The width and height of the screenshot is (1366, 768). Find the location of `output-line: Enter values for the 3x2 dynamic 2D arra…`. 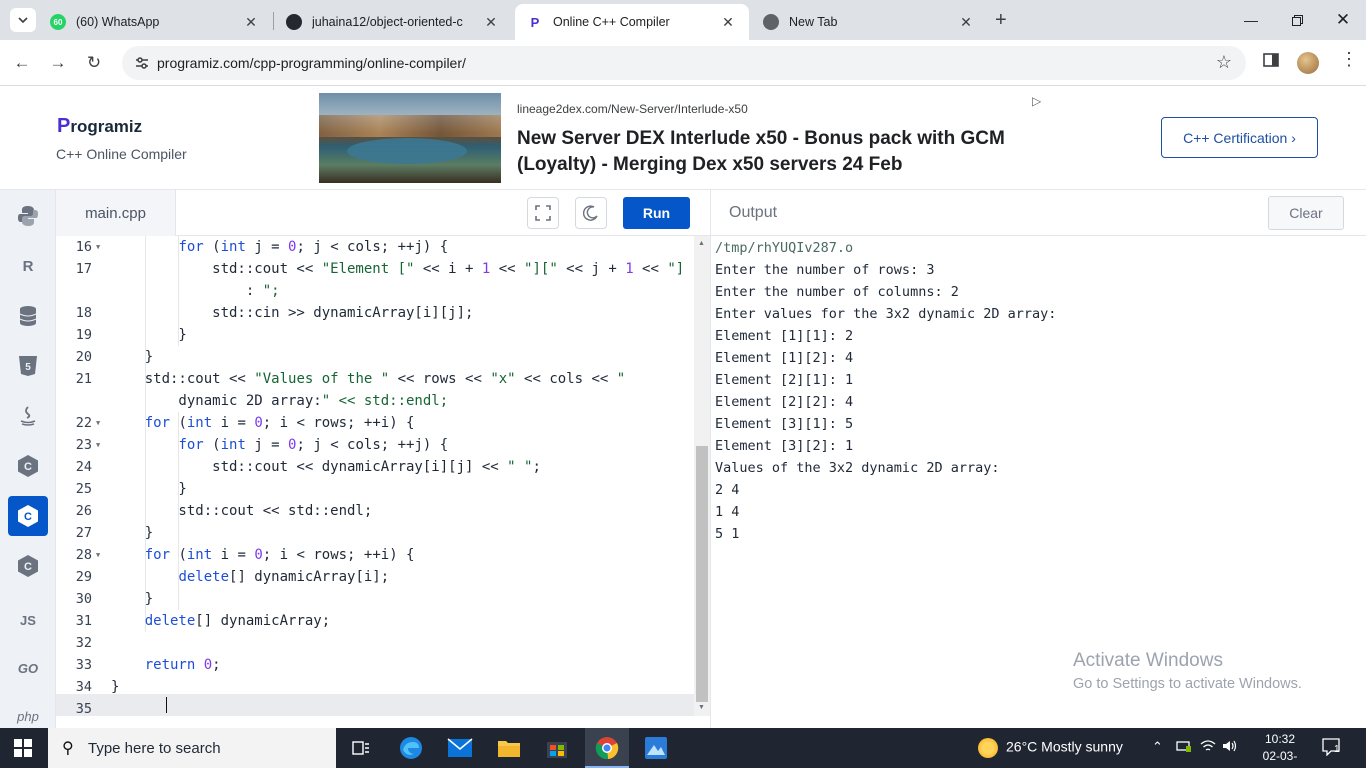

output-line: Enter values for the 3x2 dynamic 2D arra… is located at coordinates (886, 314).